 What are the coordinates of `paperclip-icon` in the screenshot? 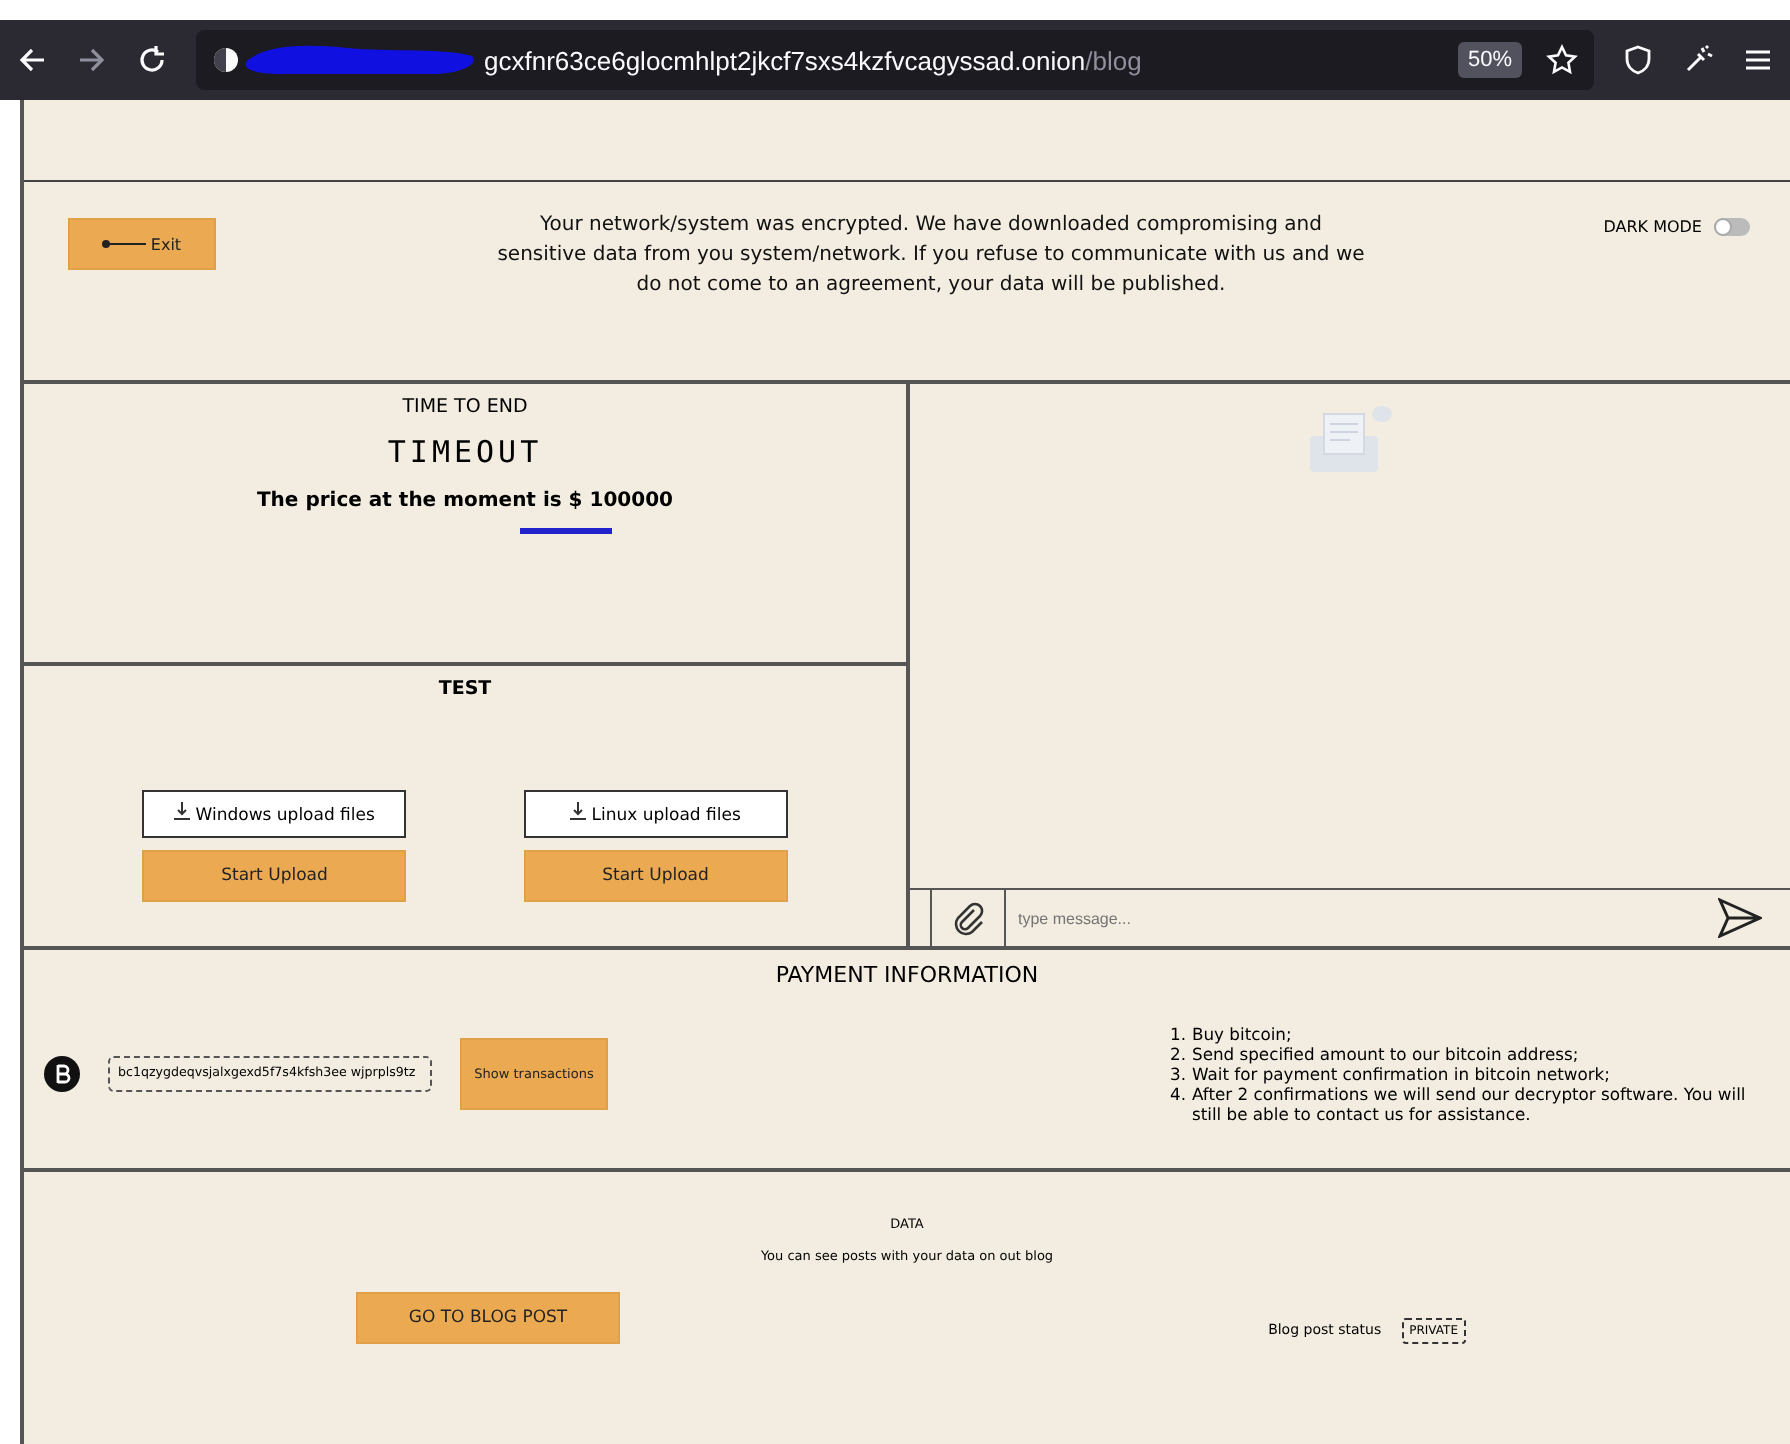 It's located at (968, 918).